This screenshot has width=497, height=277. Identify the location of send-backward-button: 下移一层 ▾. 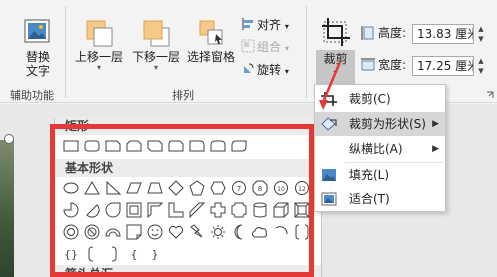
(156, 45).